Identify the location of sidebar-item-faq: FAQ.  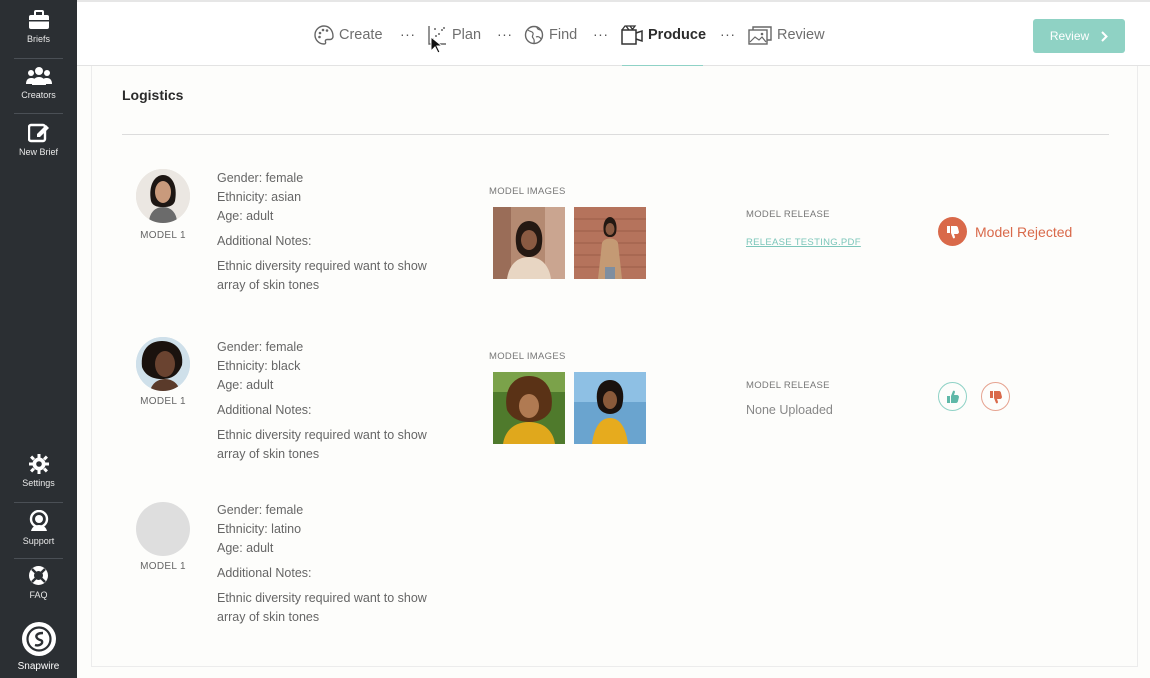
(38, 582).